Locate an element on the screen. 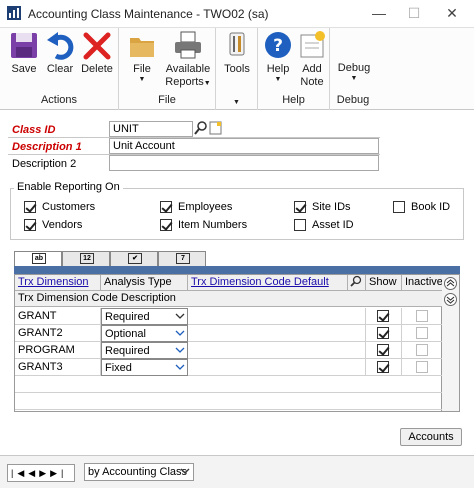  first-record-icon: |◀ is located at coordinates (19, 473).